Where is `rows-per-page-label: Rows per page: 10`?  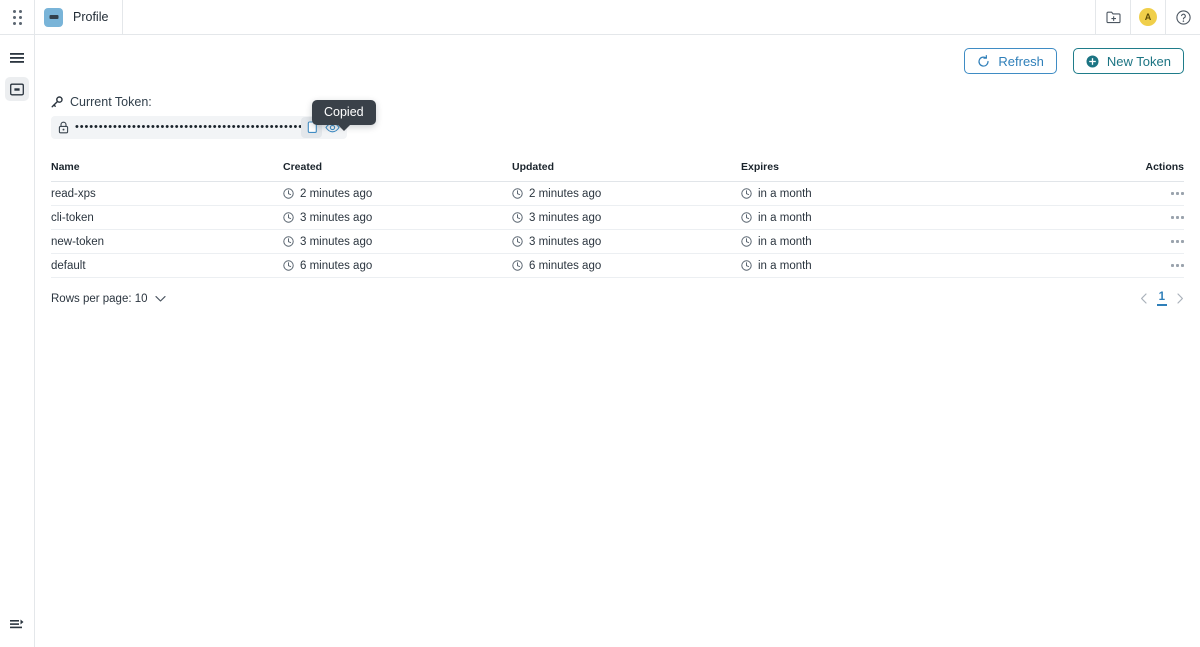 rows-per-page-label: Rows per page: 10 is located at coordinates (99, 298).